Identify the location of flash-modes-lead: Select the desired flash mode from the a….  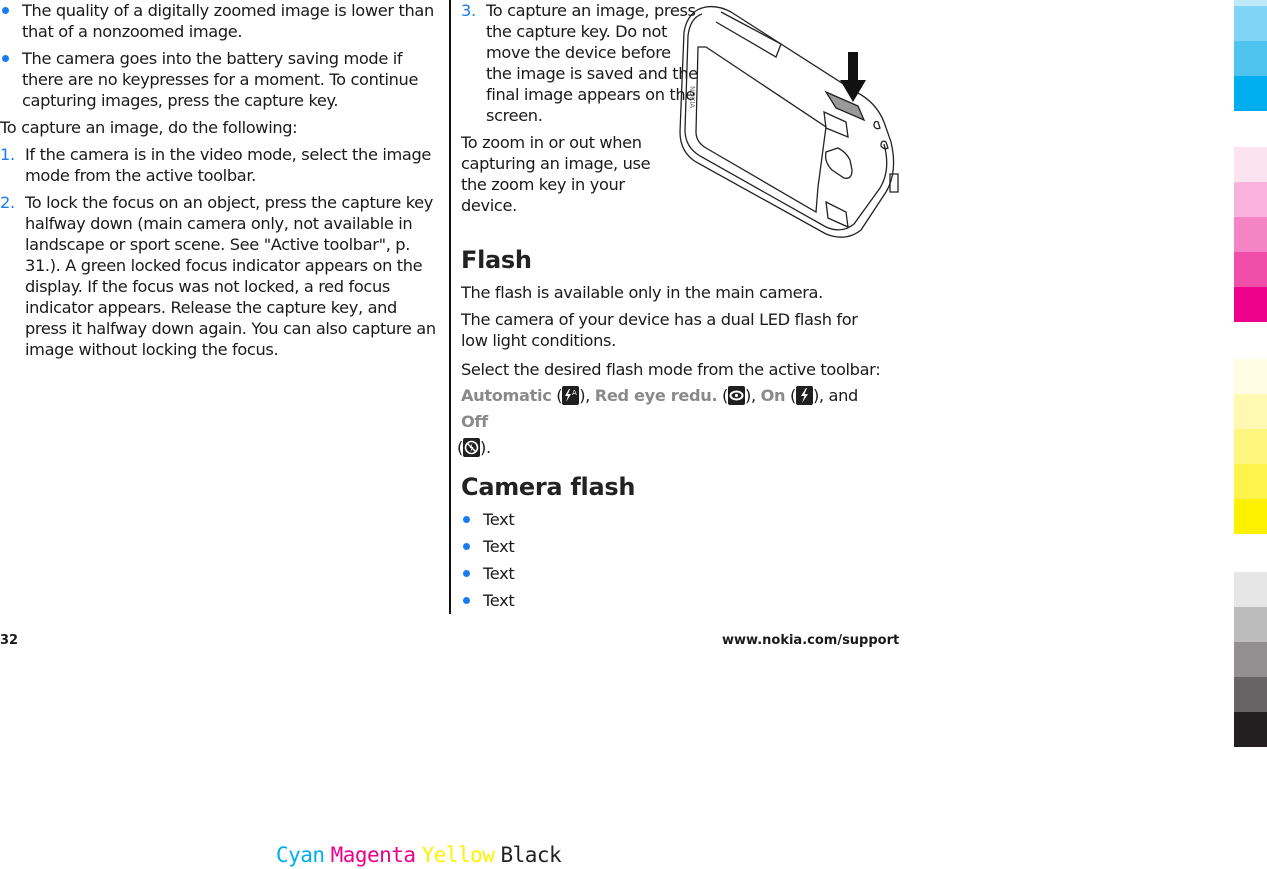
(671, 369).